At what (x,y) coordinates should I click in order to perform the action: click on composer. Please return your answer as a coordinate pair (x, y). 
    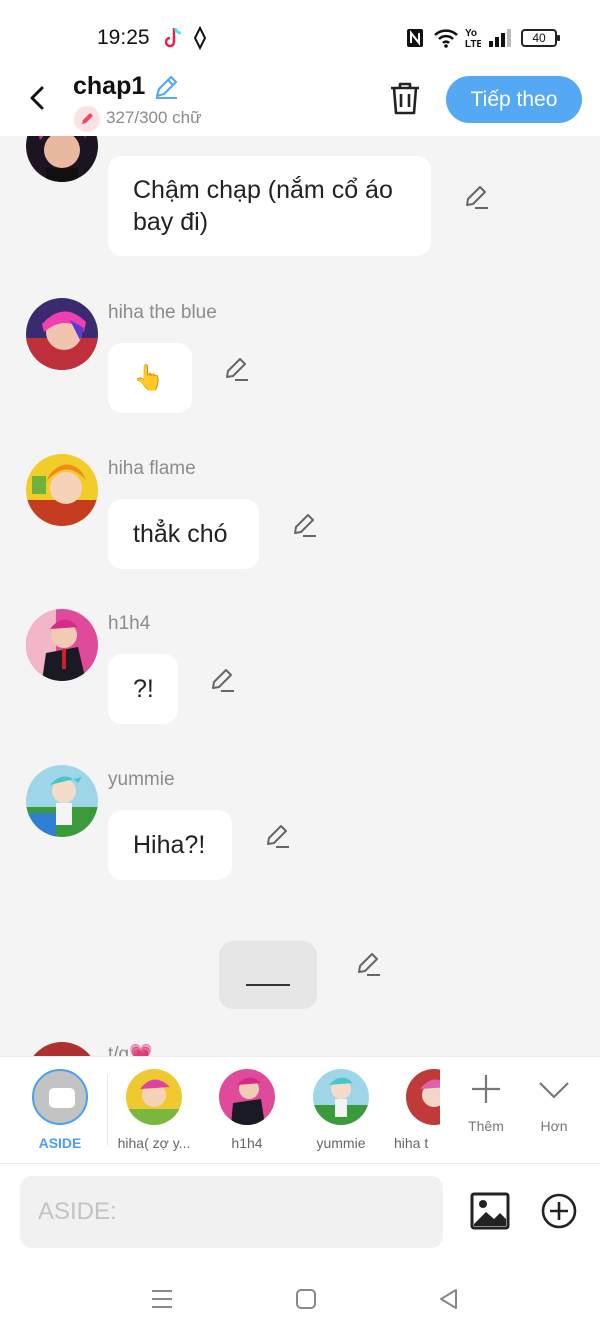
    Looking at the image, I should click on (300, 1214).